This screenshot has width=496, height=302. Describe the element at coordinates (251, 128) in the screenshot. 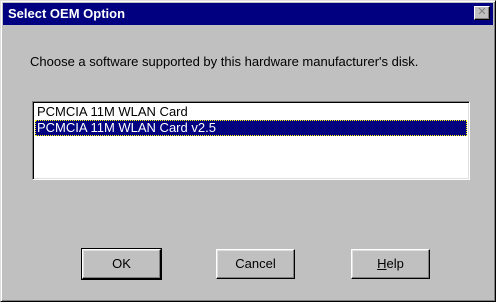

I see `list-item-selected: PCMCIA 11M WLAN Card v2.5` at that location.